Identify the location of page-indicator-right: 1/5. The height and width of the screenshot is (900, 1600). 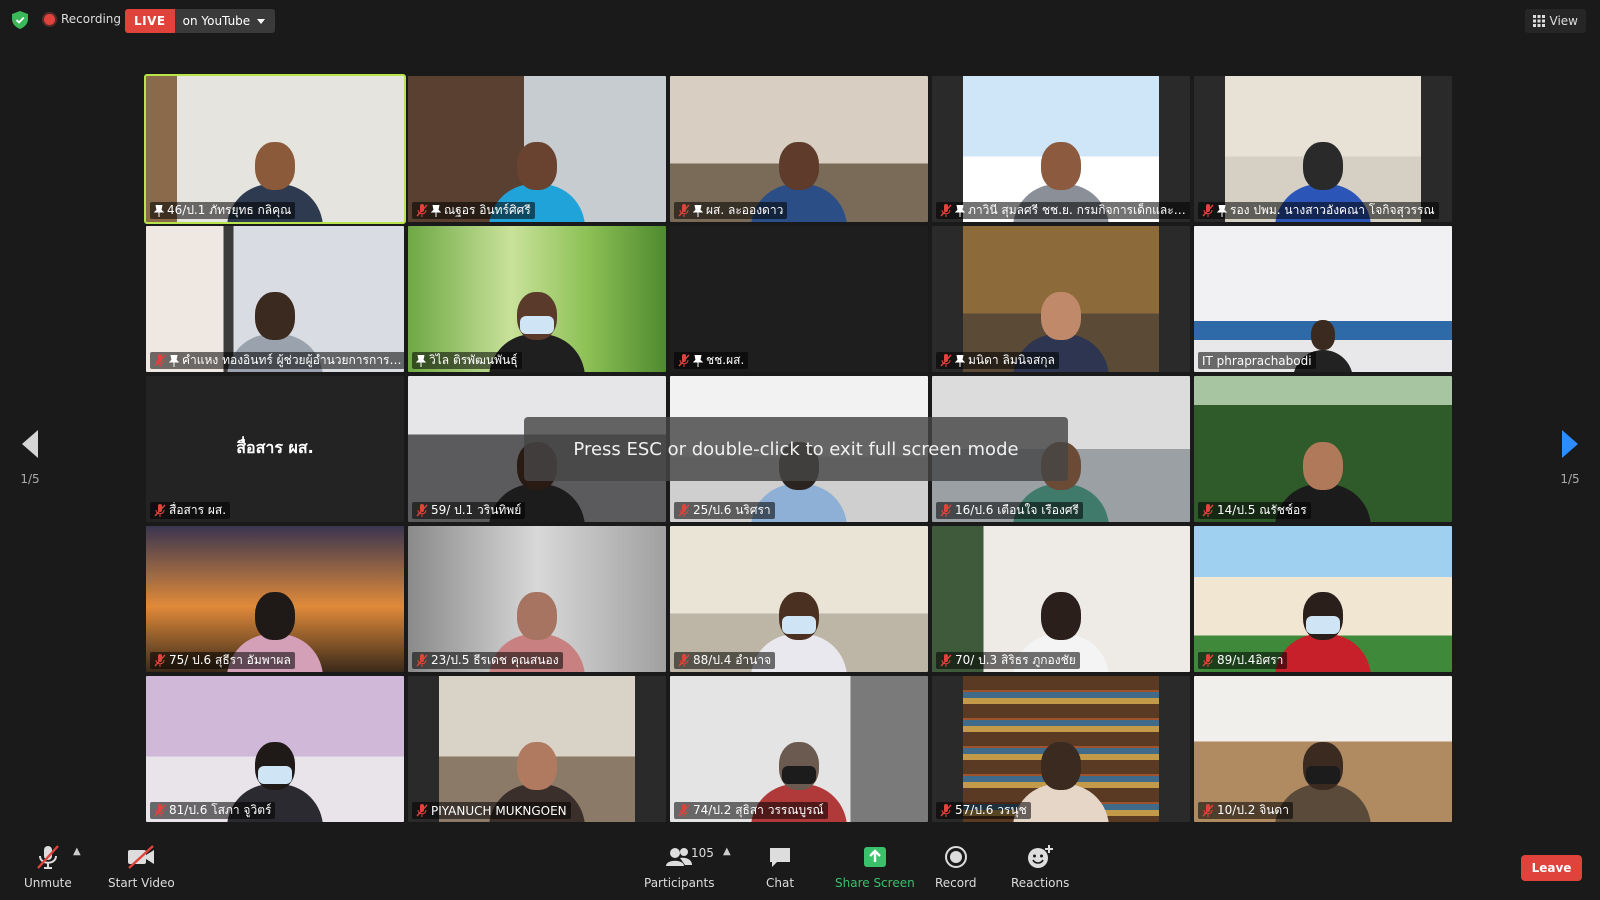
(1570, 479).